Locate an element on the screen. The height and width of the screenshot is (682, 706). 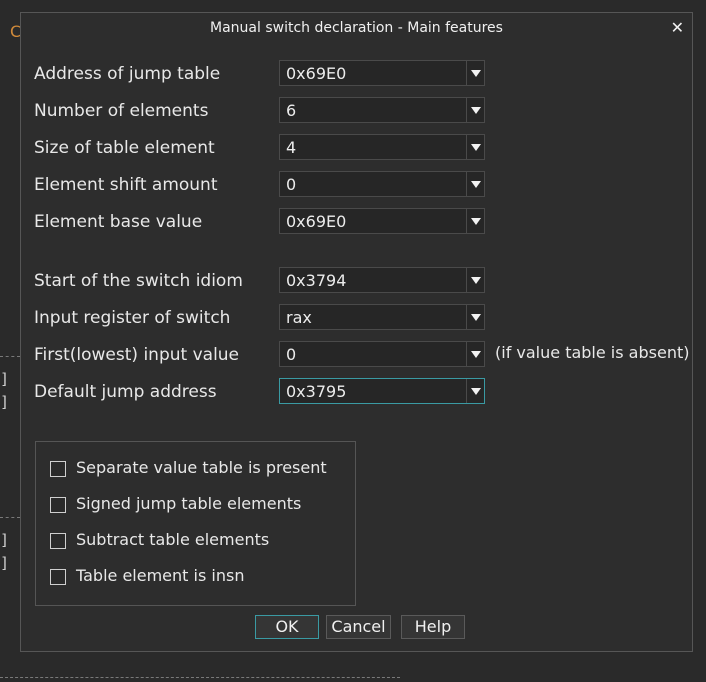
address-of-jump-table-label: Address of jump table is located at coordinates (127, 74).